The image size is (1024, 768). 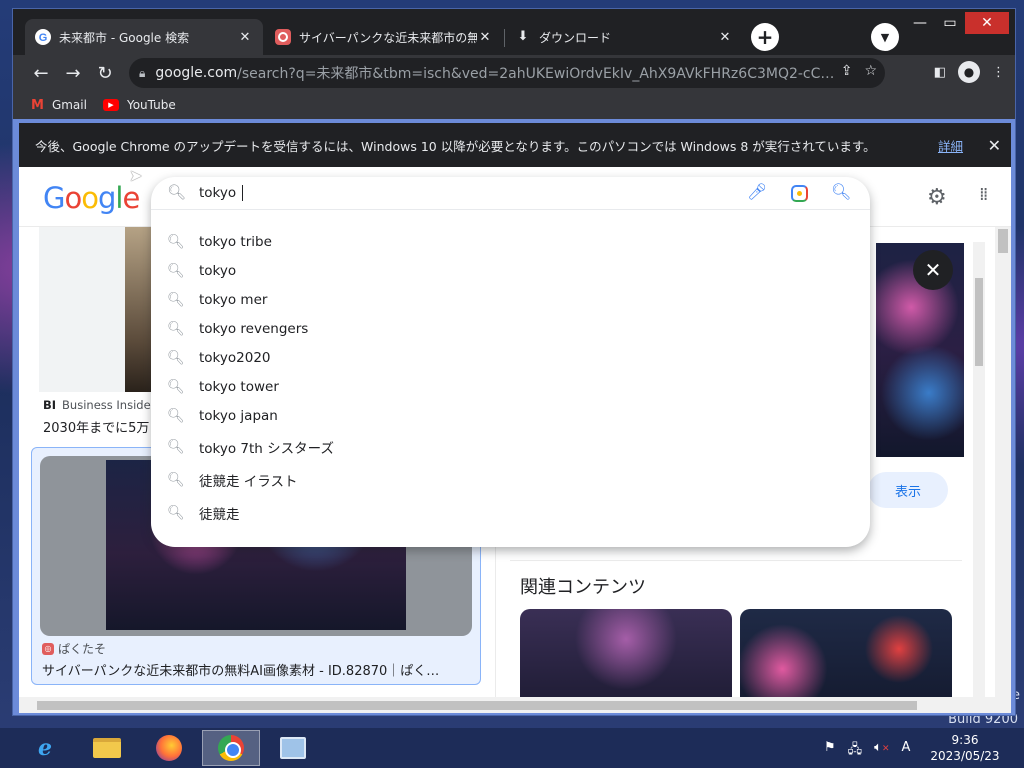 I want to click on window-close-button: ✕, so click(x=987, y=23).